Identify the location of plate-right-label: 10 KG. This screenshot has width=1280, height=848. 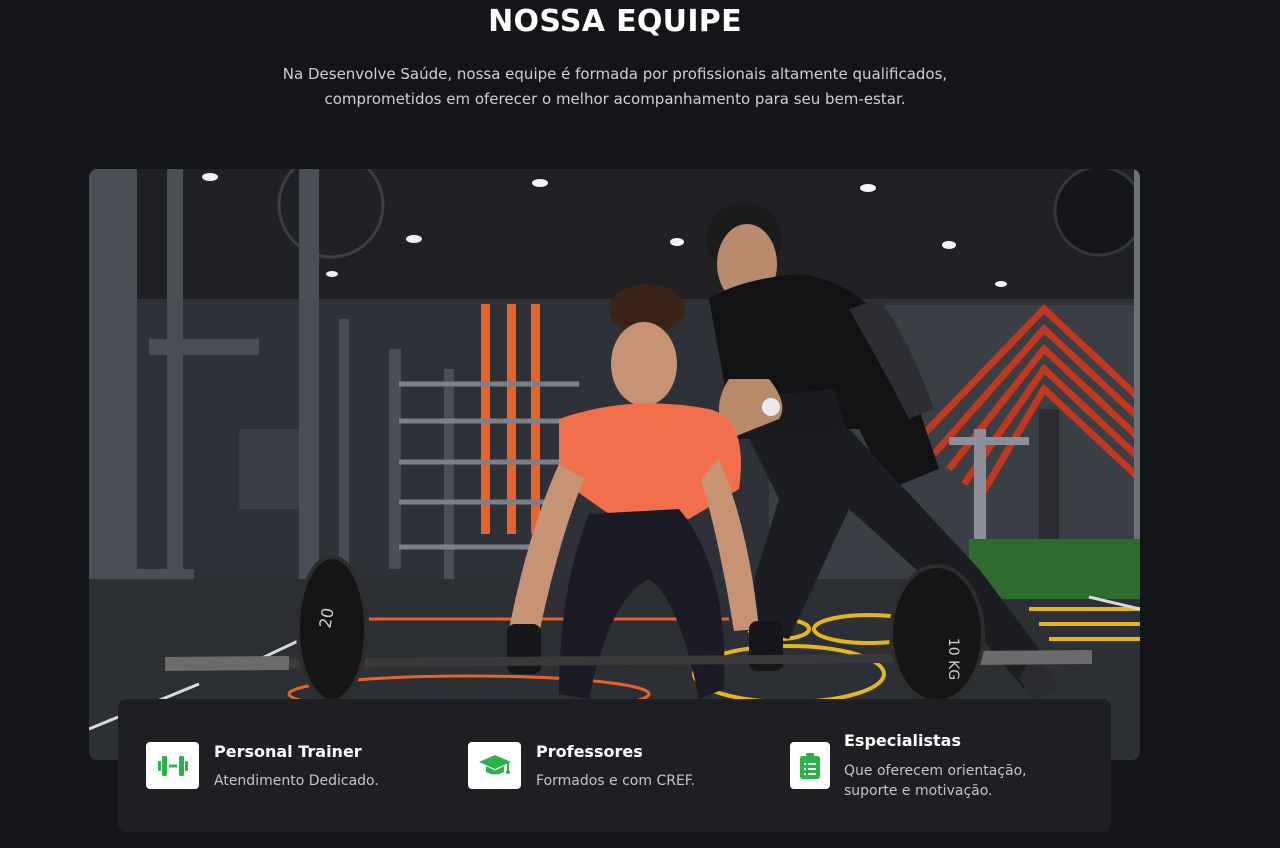
(953, 659).